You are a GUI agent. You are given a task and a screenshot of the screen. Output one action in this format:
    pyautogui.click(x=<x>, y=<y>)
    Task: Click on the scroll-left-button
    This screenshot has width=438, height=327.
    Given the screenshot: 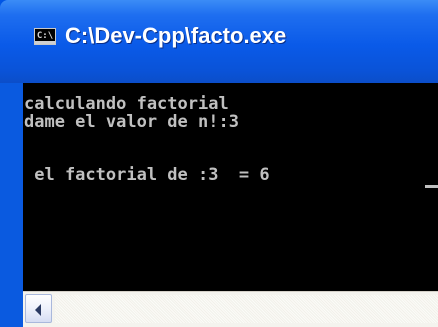 What is the action you would take?
    pyautogui.click(x=38, y=308)
    